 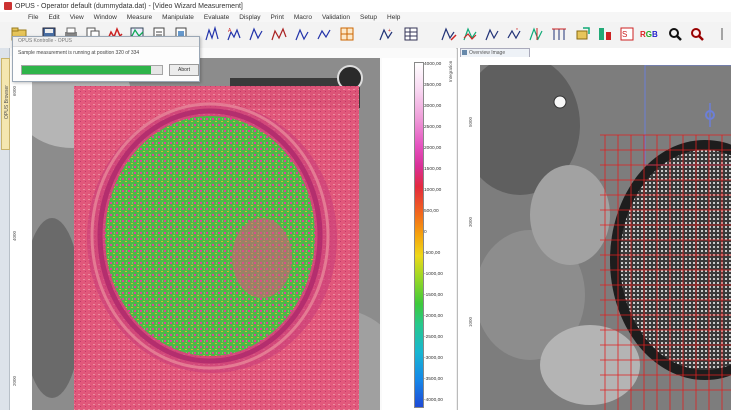 What do you see at coordinates (464, 52) in the screenshot?
I see `image-icon` at bounding box center [464, 52].